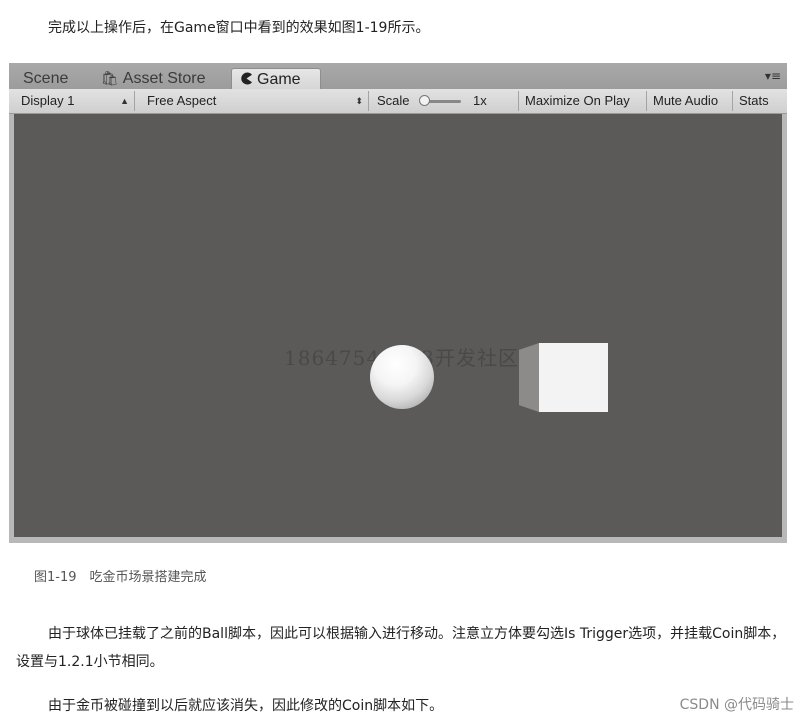 The width and height of the screenshot is (808, 723). Describe the element at coordinates (120, 577) in the screenshot. I see `figure-caption: 图1-19 吃金币场景搭建完成` at that location.